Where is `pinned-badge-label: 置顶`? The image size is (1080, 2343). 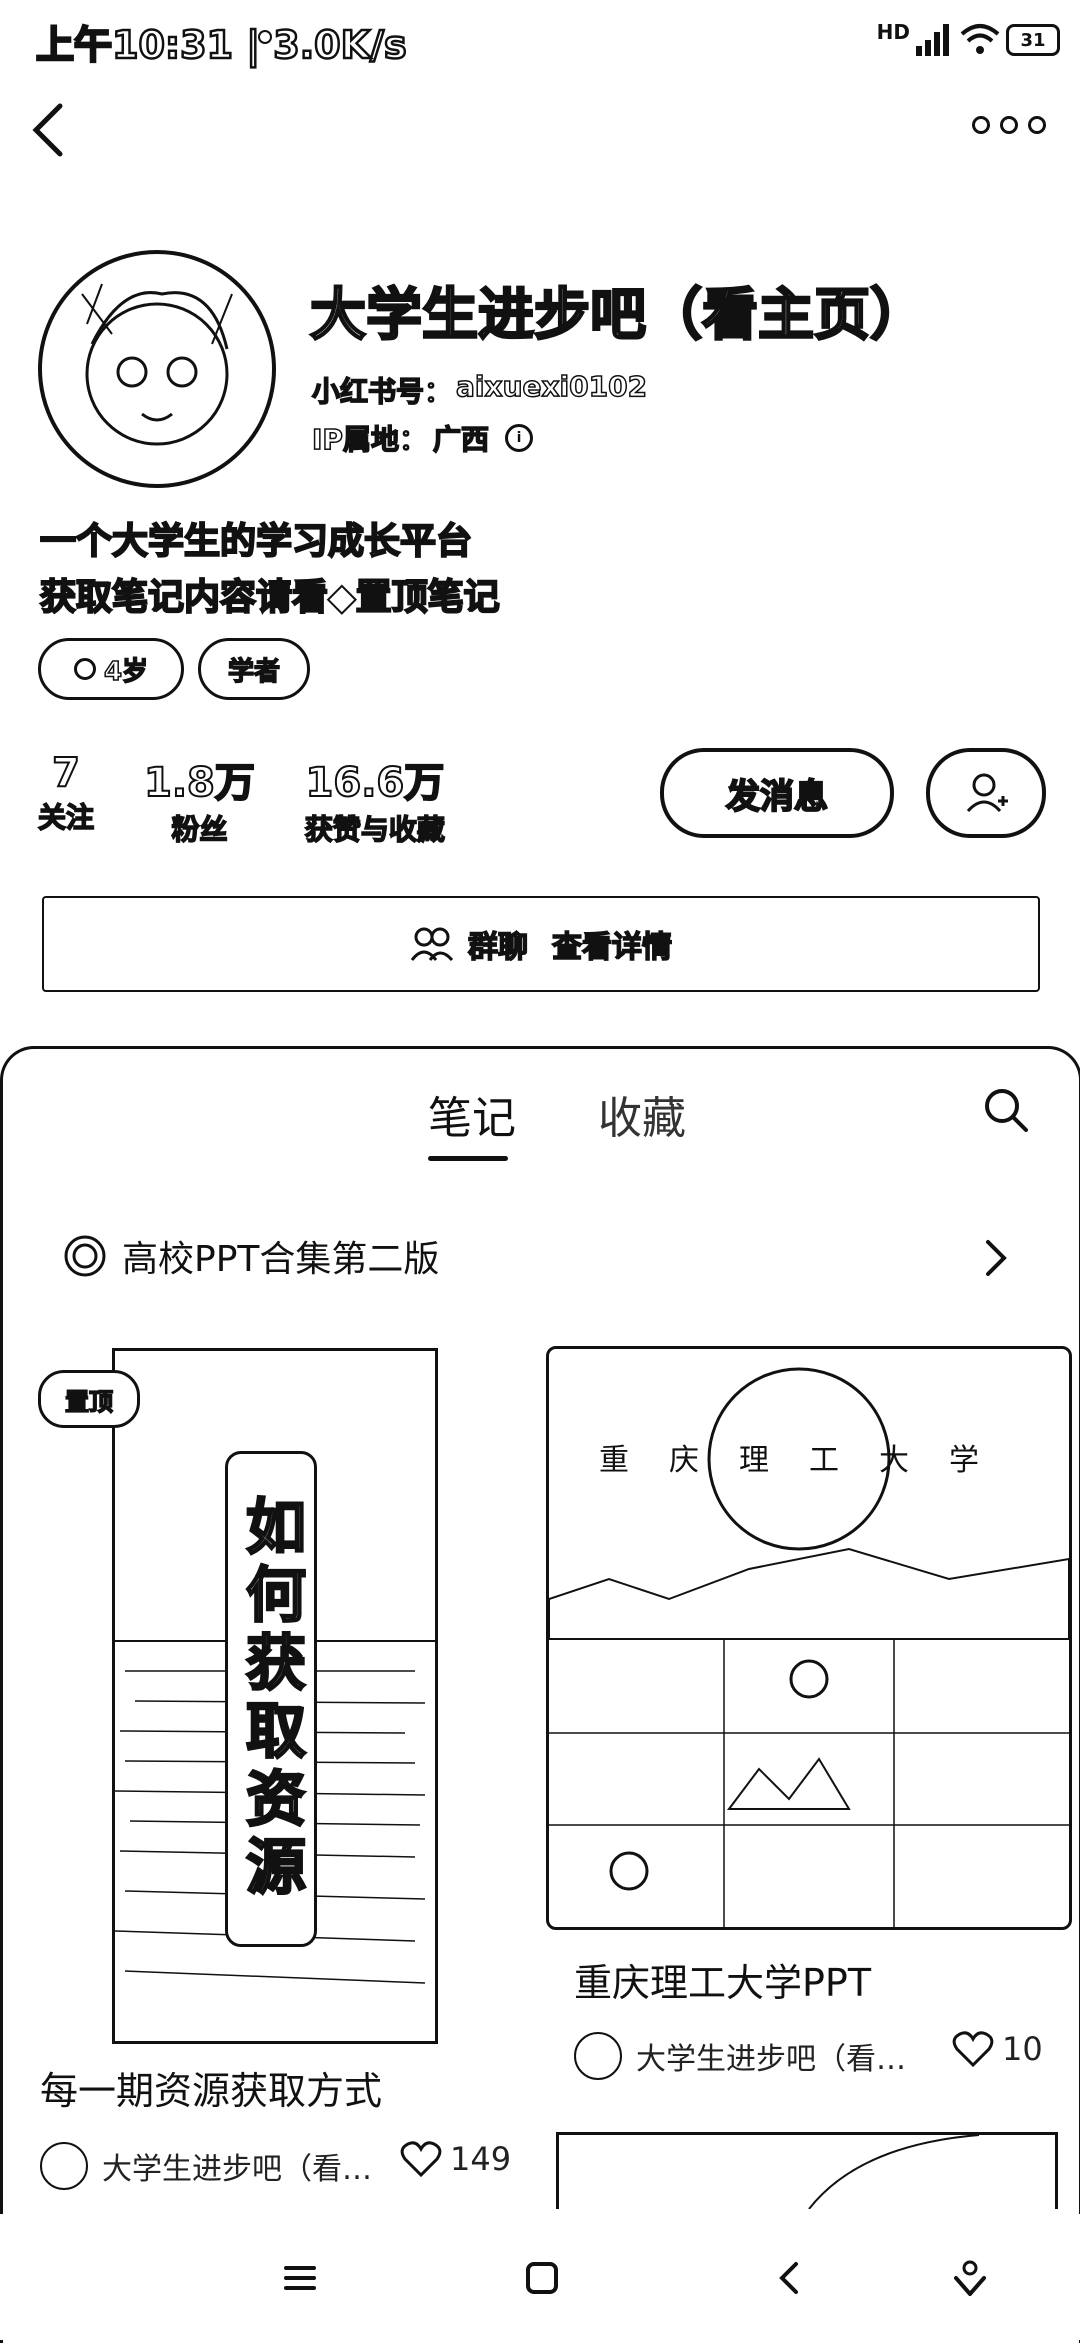 pinned-badge-label: 置顶 is located at coordinates (89, 1402).